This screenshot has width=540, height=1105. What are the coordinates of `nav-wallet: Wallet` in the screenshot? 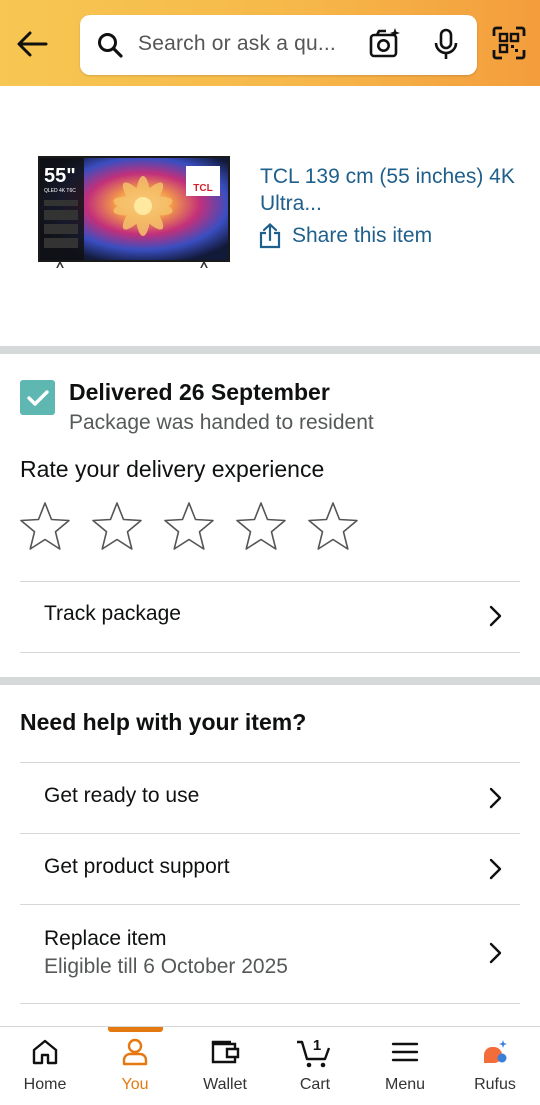 It's located at (225, 1066).